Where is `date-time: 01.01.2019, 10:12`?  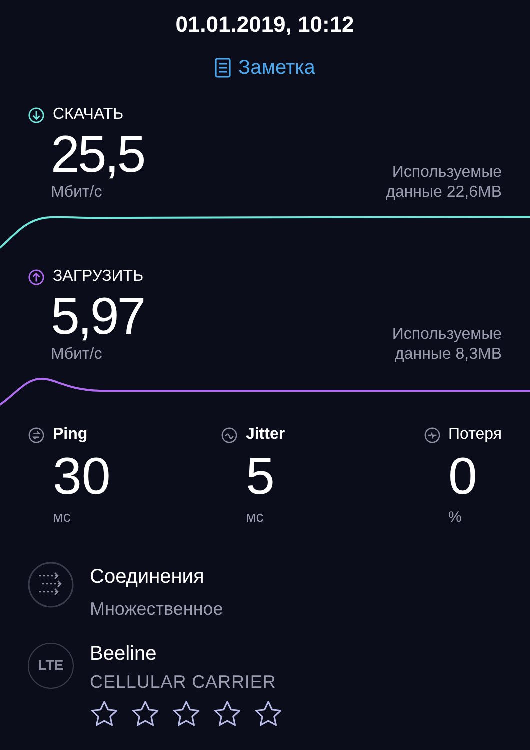
date-time: 01.01.2019, 10:12 is located at coordinates (265, 25).